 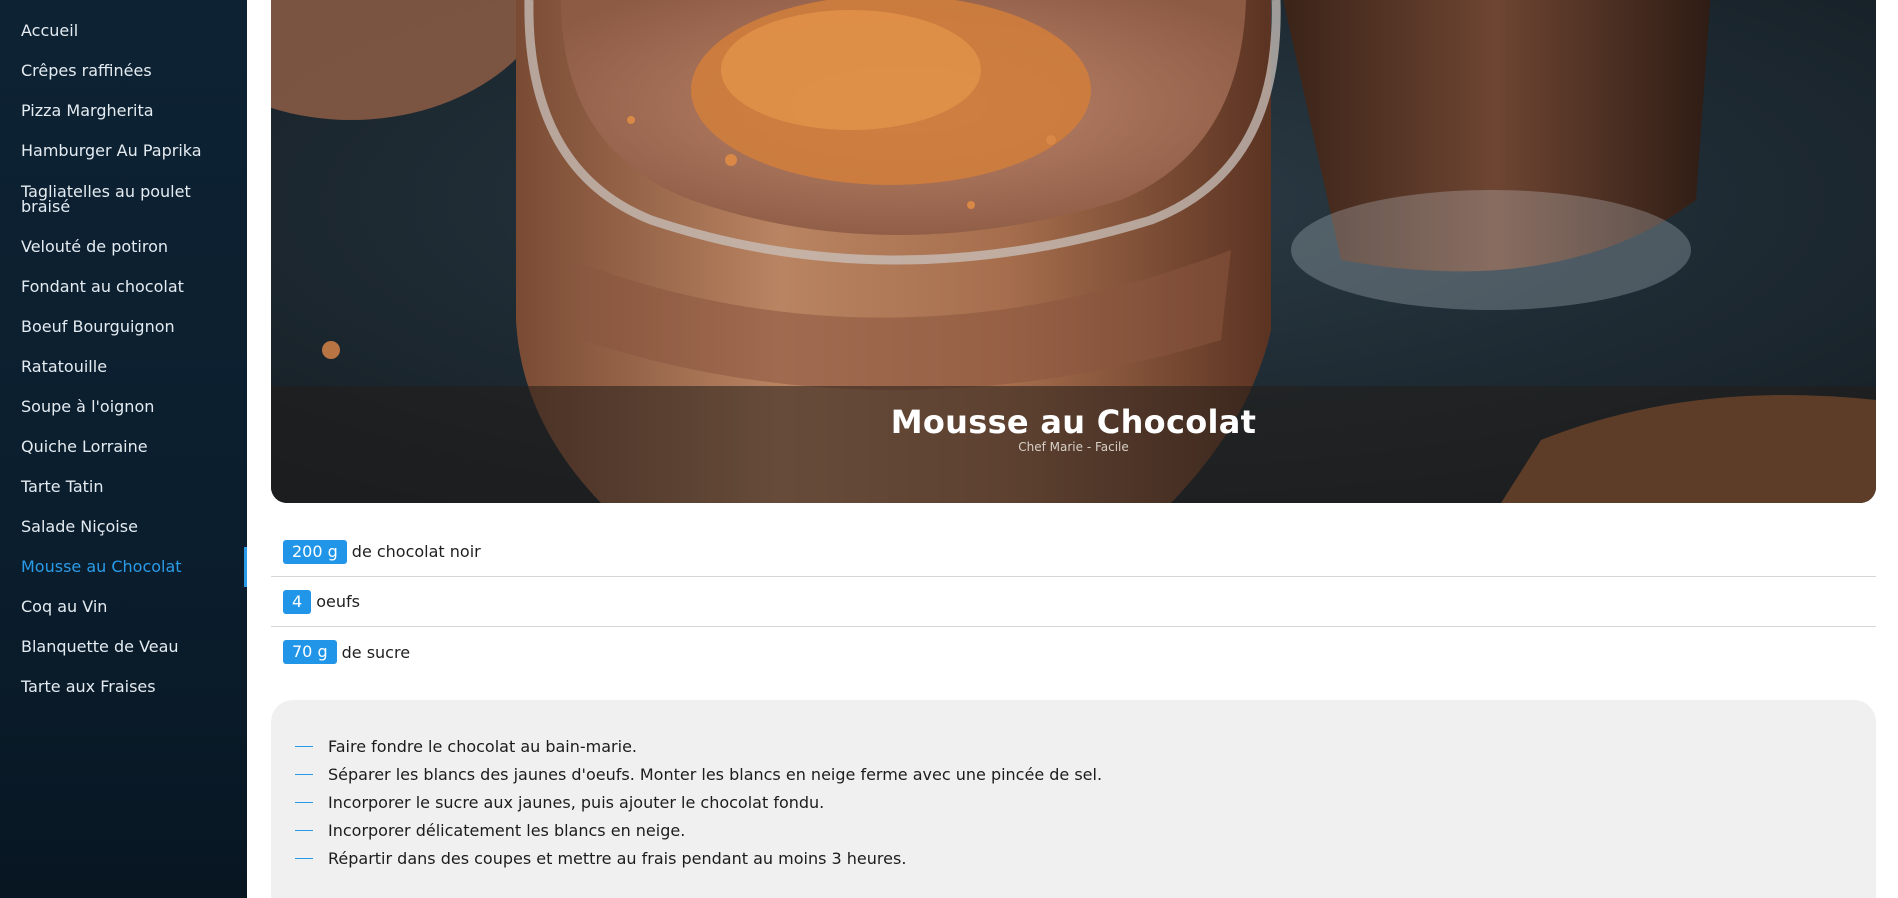 What do you see at coordinates (245, 567) in the screenshot?
I see `active-nav-indicator` at bounding box center [245, 567].